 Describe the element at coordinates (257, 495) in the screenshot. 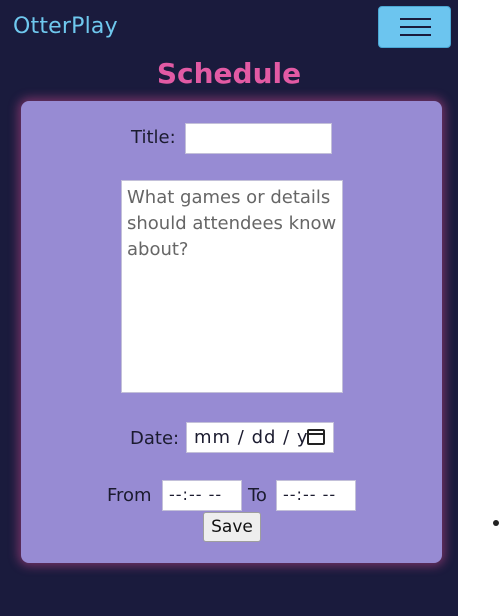

I see `to-label: To` at that location.